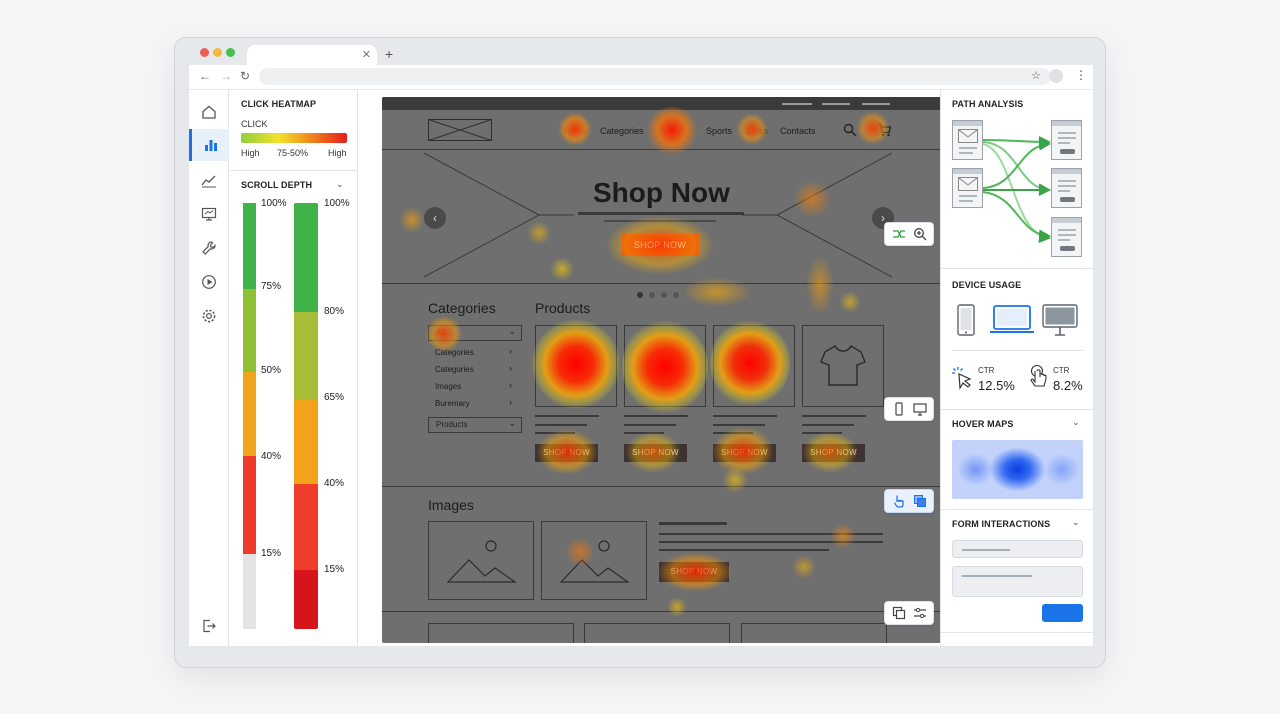  Describe the element at coordinates (334, 569) in the screenshot. I see `scroll-label-b-5: 15%` at that location.